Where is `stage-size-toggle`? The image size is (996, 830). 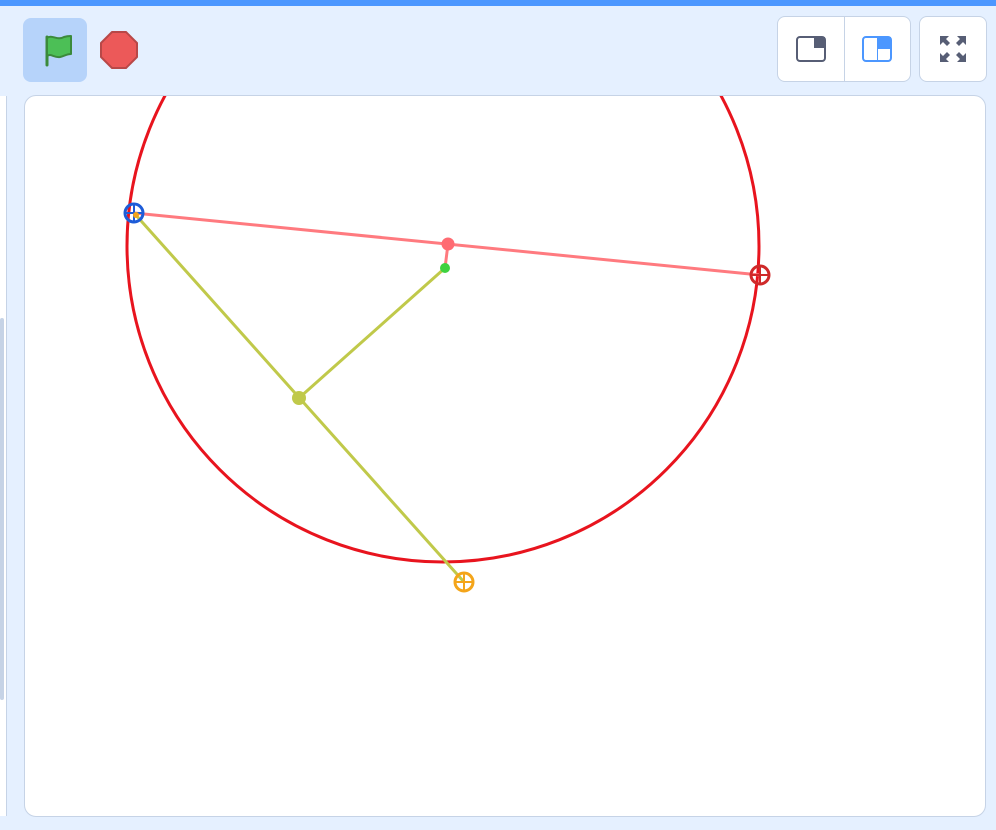
stage-size-toggle is located at coordinates (844, 49).